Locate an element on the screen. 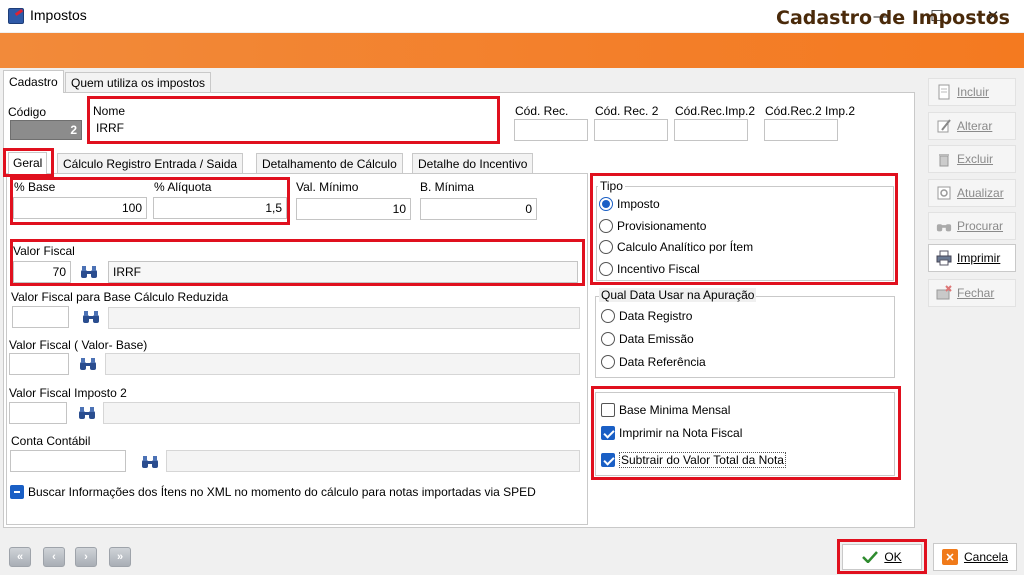 Image resolution: width=1024 pixels, height=575 pixels. nav-next-button: › is located at coordinates (86, 557).